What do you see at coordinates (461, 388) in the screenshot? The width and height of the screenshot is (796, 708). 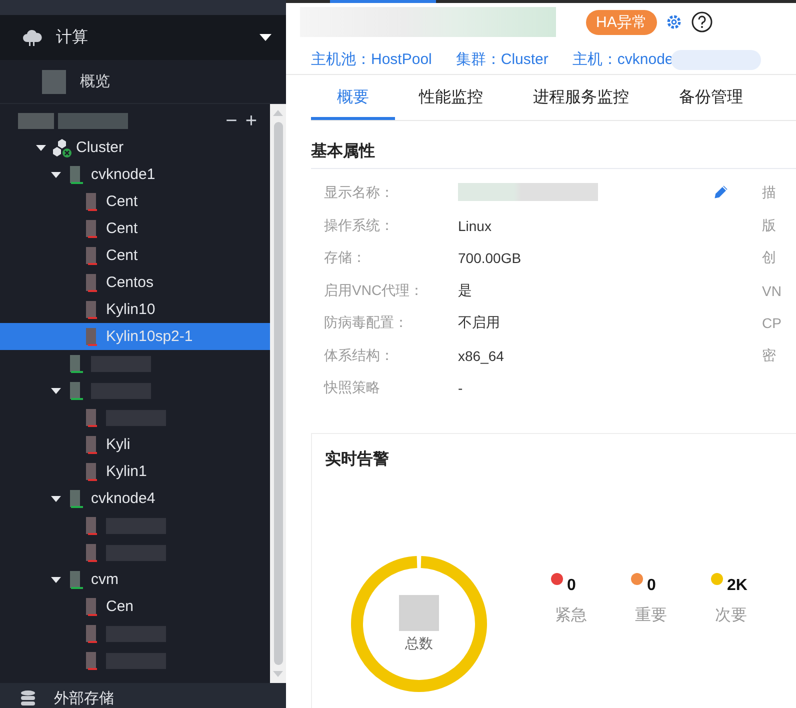 I see `property-value: -` at bounding box center [461, 388].